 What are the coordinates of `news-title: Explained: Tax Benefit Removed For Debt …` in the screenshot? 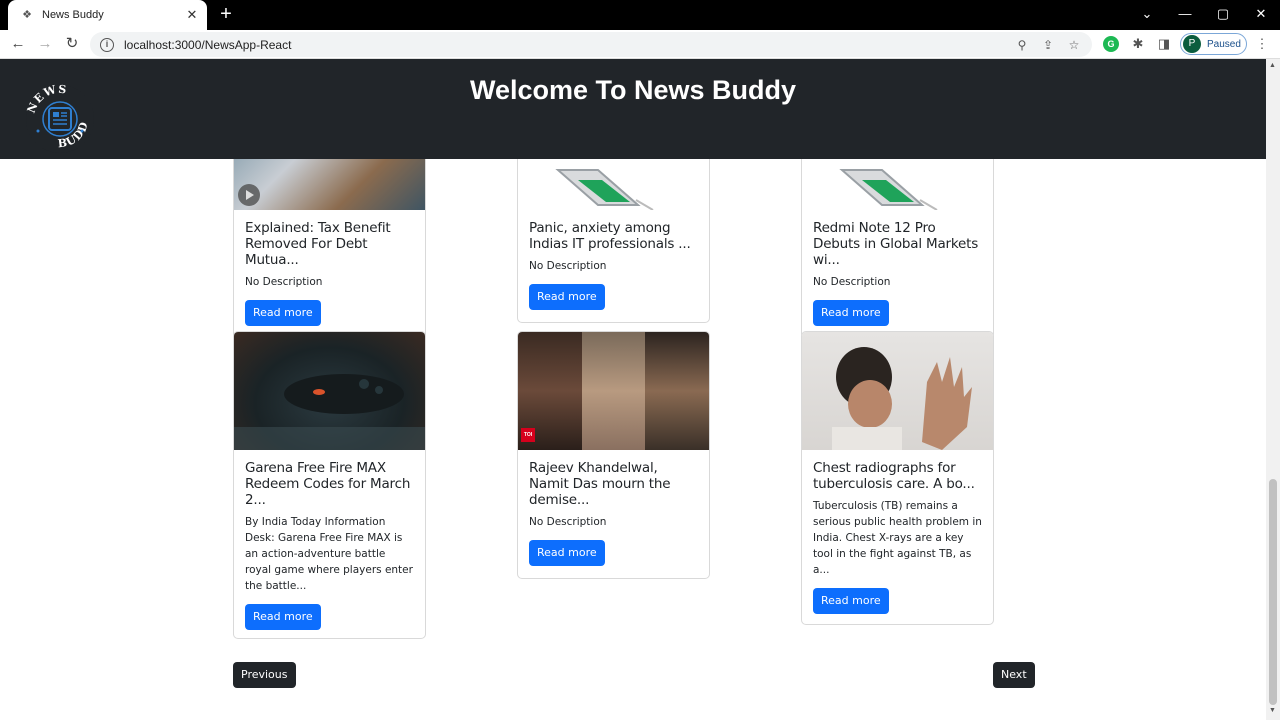 It's located at (318, 244).